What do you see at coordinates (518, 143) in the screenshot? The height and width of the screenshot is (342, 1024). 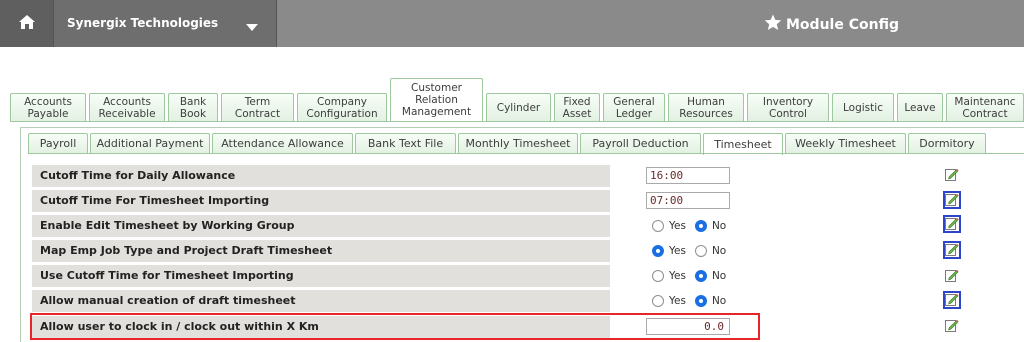 I see `tab-monthly-timesheet: Monthly Timesheet` at bounding box center [518, 143].